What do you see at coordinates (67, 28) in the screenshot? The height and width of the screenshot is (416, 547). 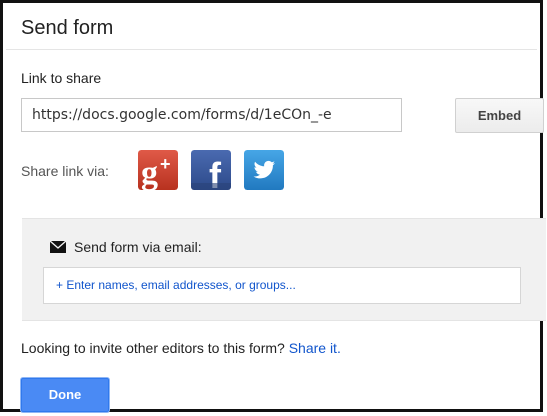 I see `dialog-title: Send form` at bounding box center [67, 28].